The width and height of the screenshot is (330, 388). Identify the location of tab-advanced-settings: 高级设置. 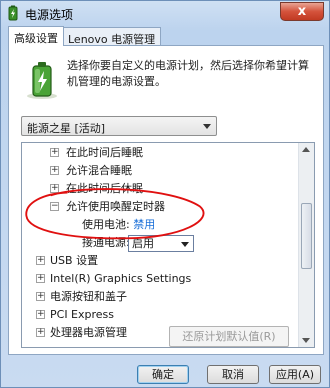
(36, 36).